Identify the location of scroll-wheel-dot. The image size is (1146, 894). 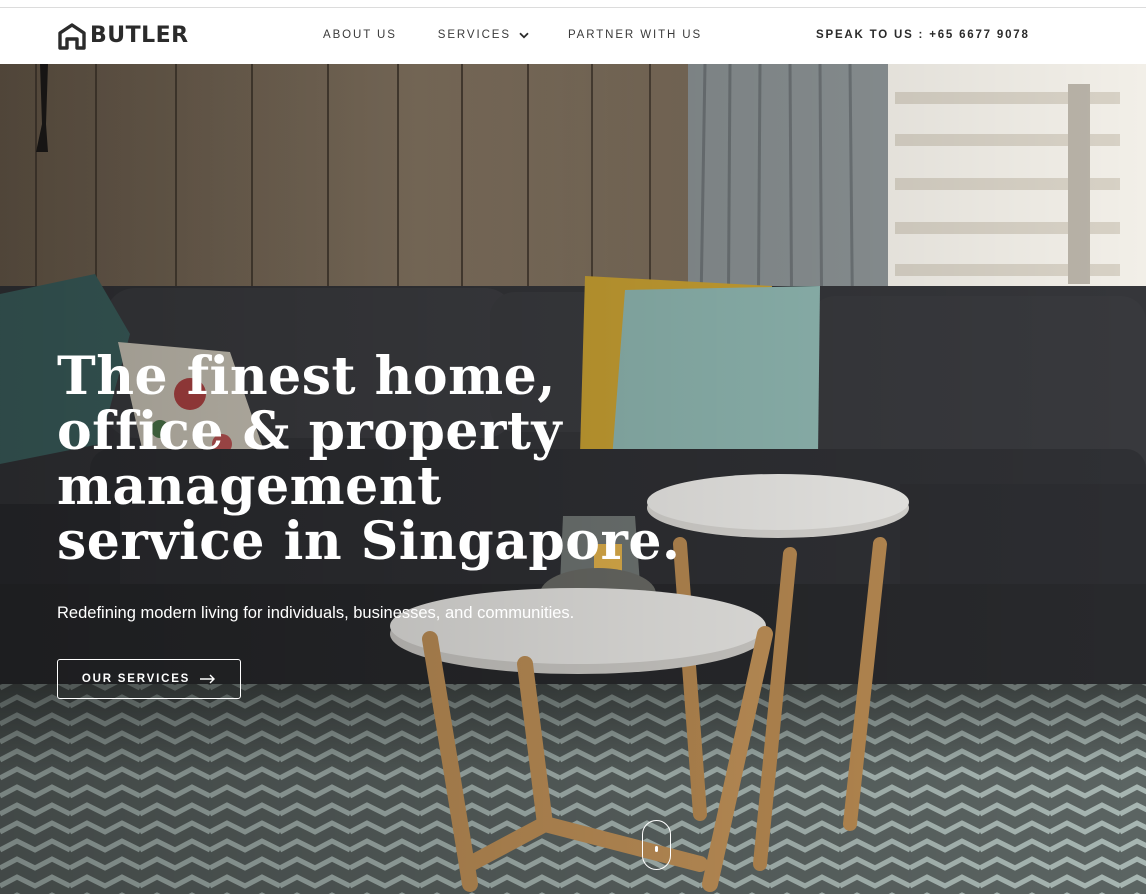
(656, 849).